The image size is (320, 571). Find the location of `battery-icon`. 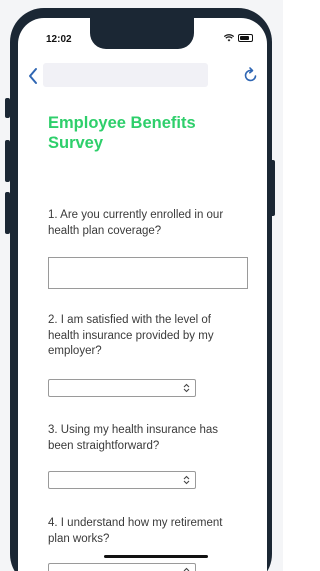

battery-icon is located at coordinates (245, 38).